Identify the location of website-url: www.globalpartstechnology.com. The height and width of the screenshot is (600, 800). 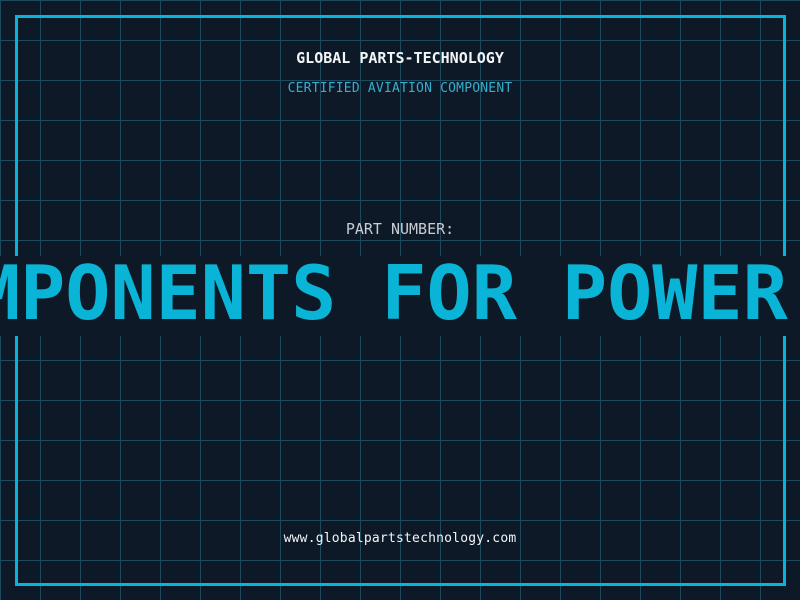
(400, 538).